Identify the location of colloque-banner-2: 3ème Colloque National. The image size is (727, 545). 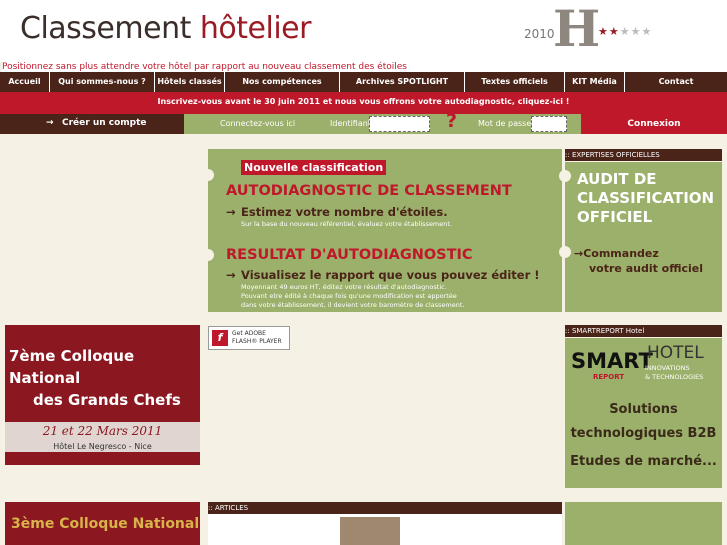
(102, 523).